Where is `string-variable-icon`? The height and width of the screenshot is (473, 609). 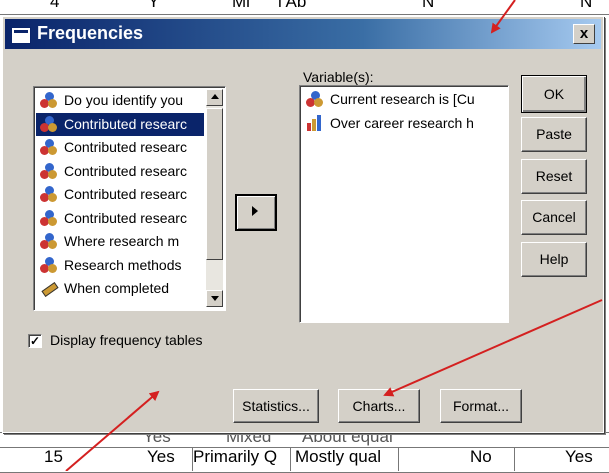 string-variable-icon is located at coordinates (49, 288).